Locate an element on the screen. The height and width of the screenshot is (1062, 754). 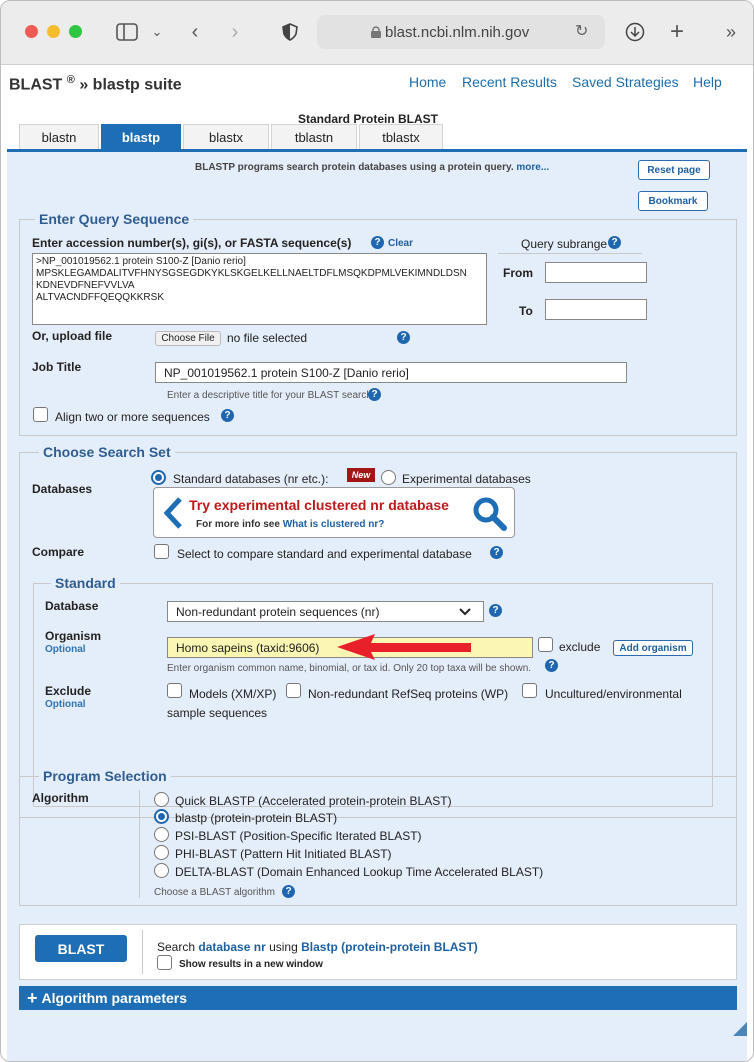
upload-help-icon: ? is located at coordinates (403, 337).